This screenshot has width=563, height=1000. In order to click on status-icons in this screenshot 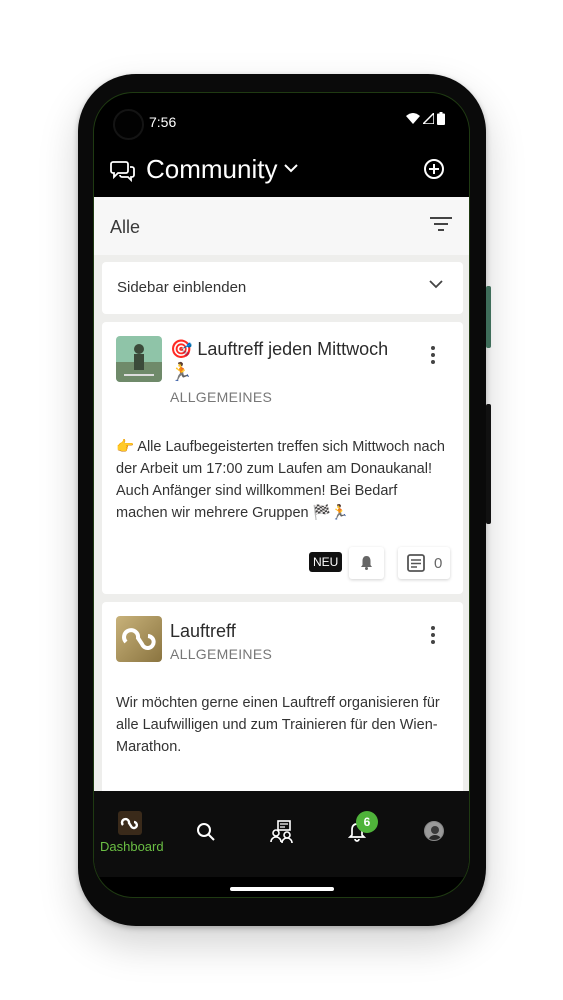, I will do `click(425, 118)`.